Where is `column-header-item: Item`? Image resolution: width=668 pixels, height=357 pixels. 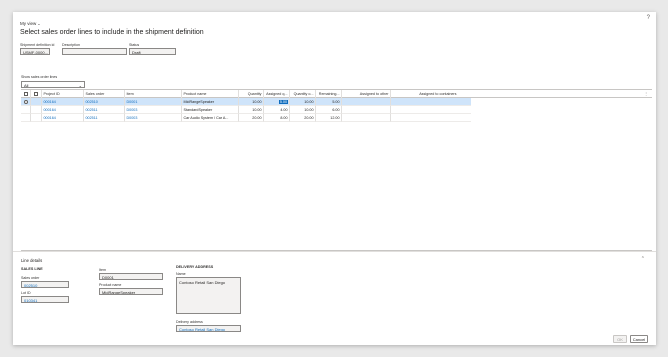
column-header-item: Item is located at coordinates (152, 94).